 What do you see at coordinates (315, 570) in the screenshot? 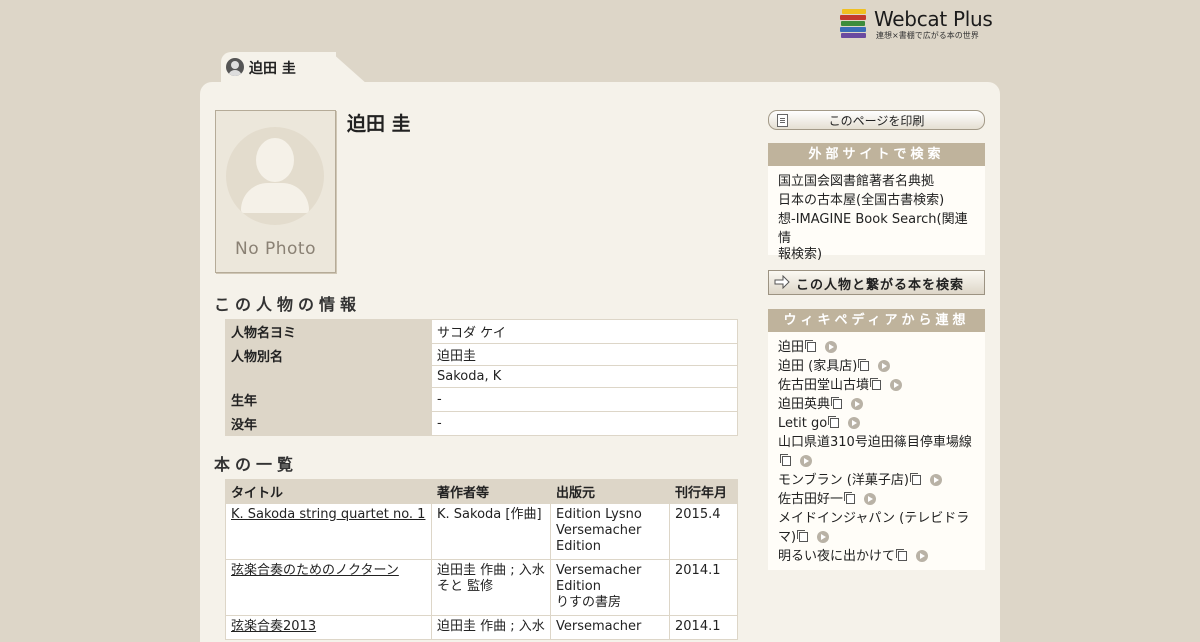
I see `book-title-link: 弦楽合奏のためのノクターン` at bounding box center [315, 570].